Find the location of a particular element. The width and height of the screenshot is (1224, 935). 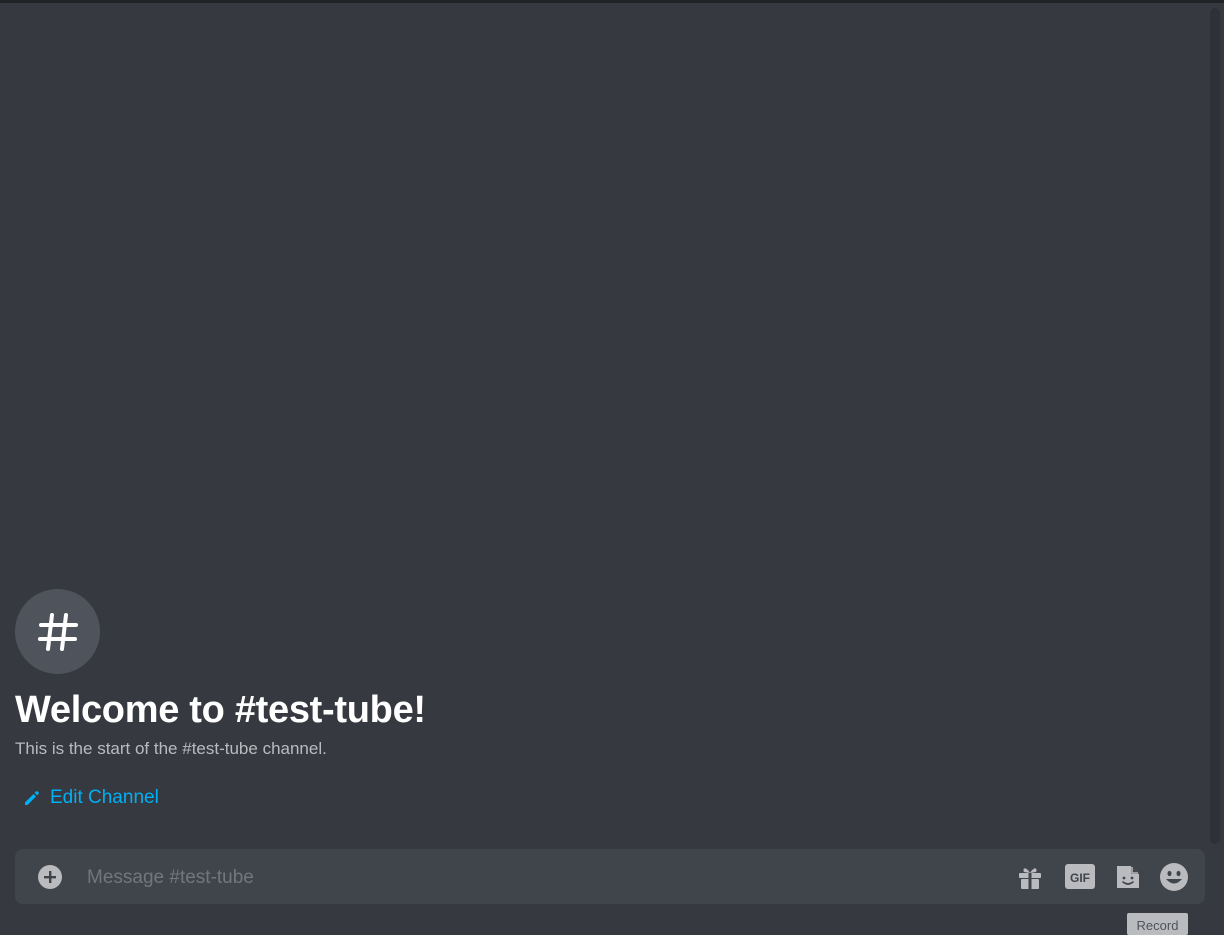

gift-icon is located at coordinates (1030, 878).